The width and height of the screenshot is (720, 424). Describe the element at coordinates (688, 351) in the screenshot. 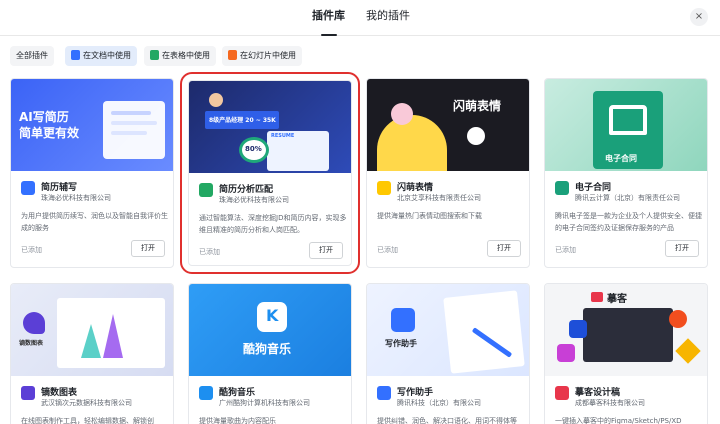

I see `sketch-badge` at that location.